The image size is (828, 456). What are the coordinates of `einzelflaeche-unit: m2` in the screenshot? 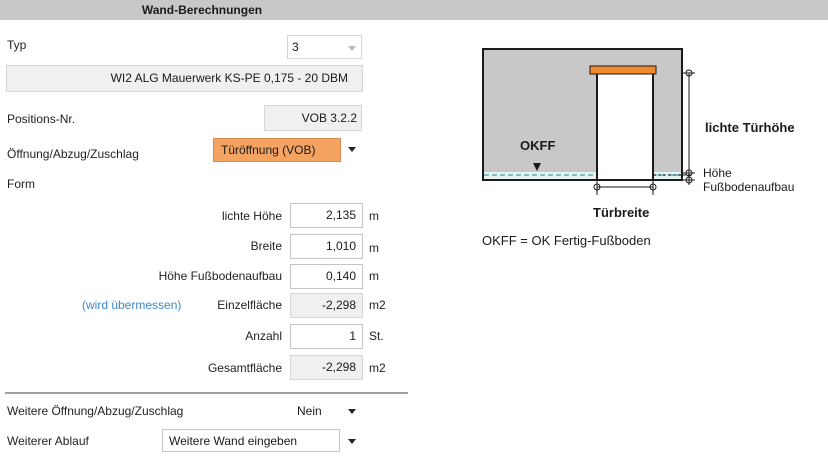 It's located at (377, 305).